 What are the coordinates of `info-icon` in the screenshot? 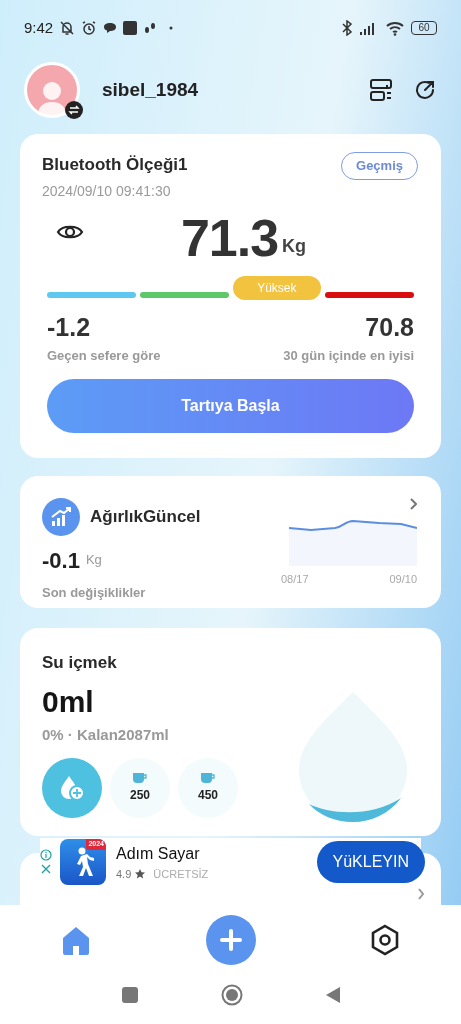 It's located at (46, 855).